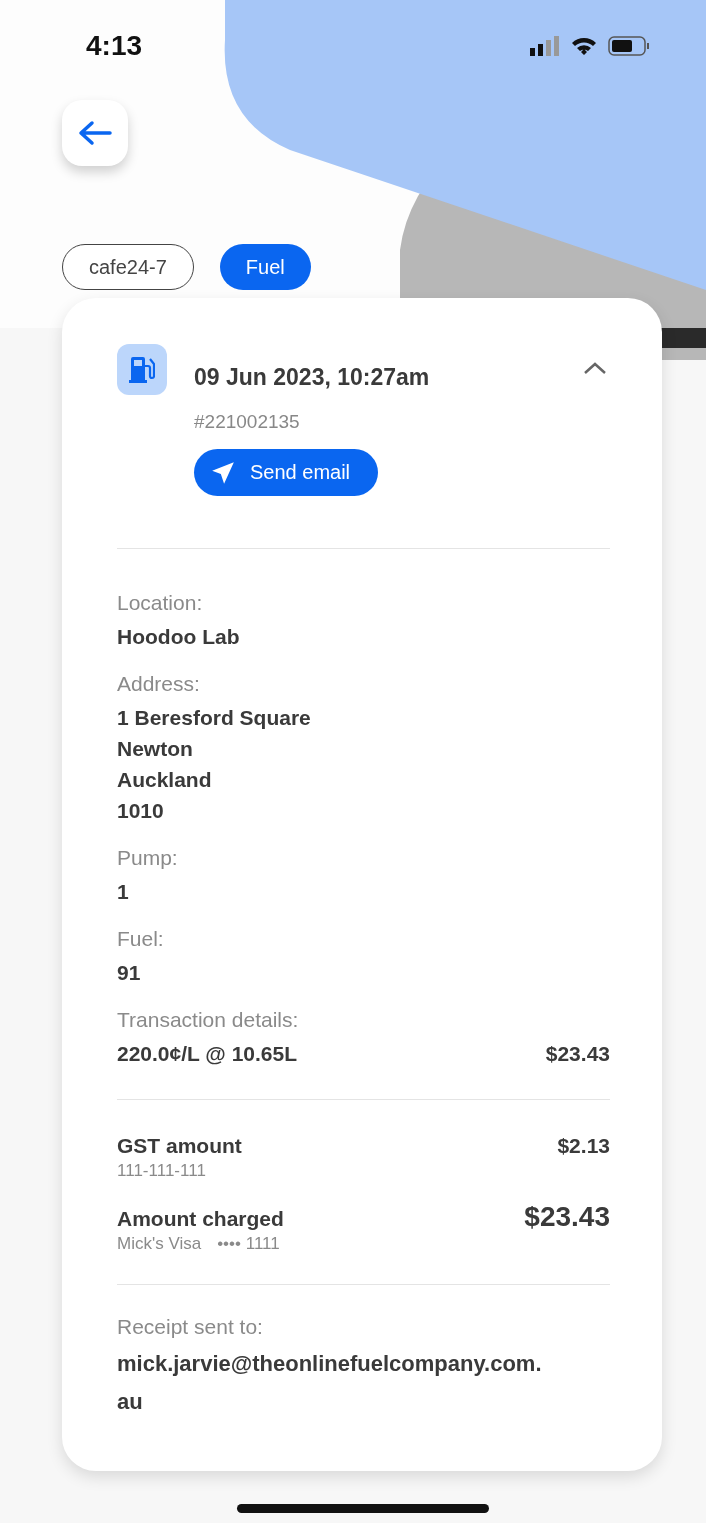  What do you see at coordinates (200, 1219) in the screenshot?
I see `amount-charged-label: Amount charged` at bounding box center [200, 1219].